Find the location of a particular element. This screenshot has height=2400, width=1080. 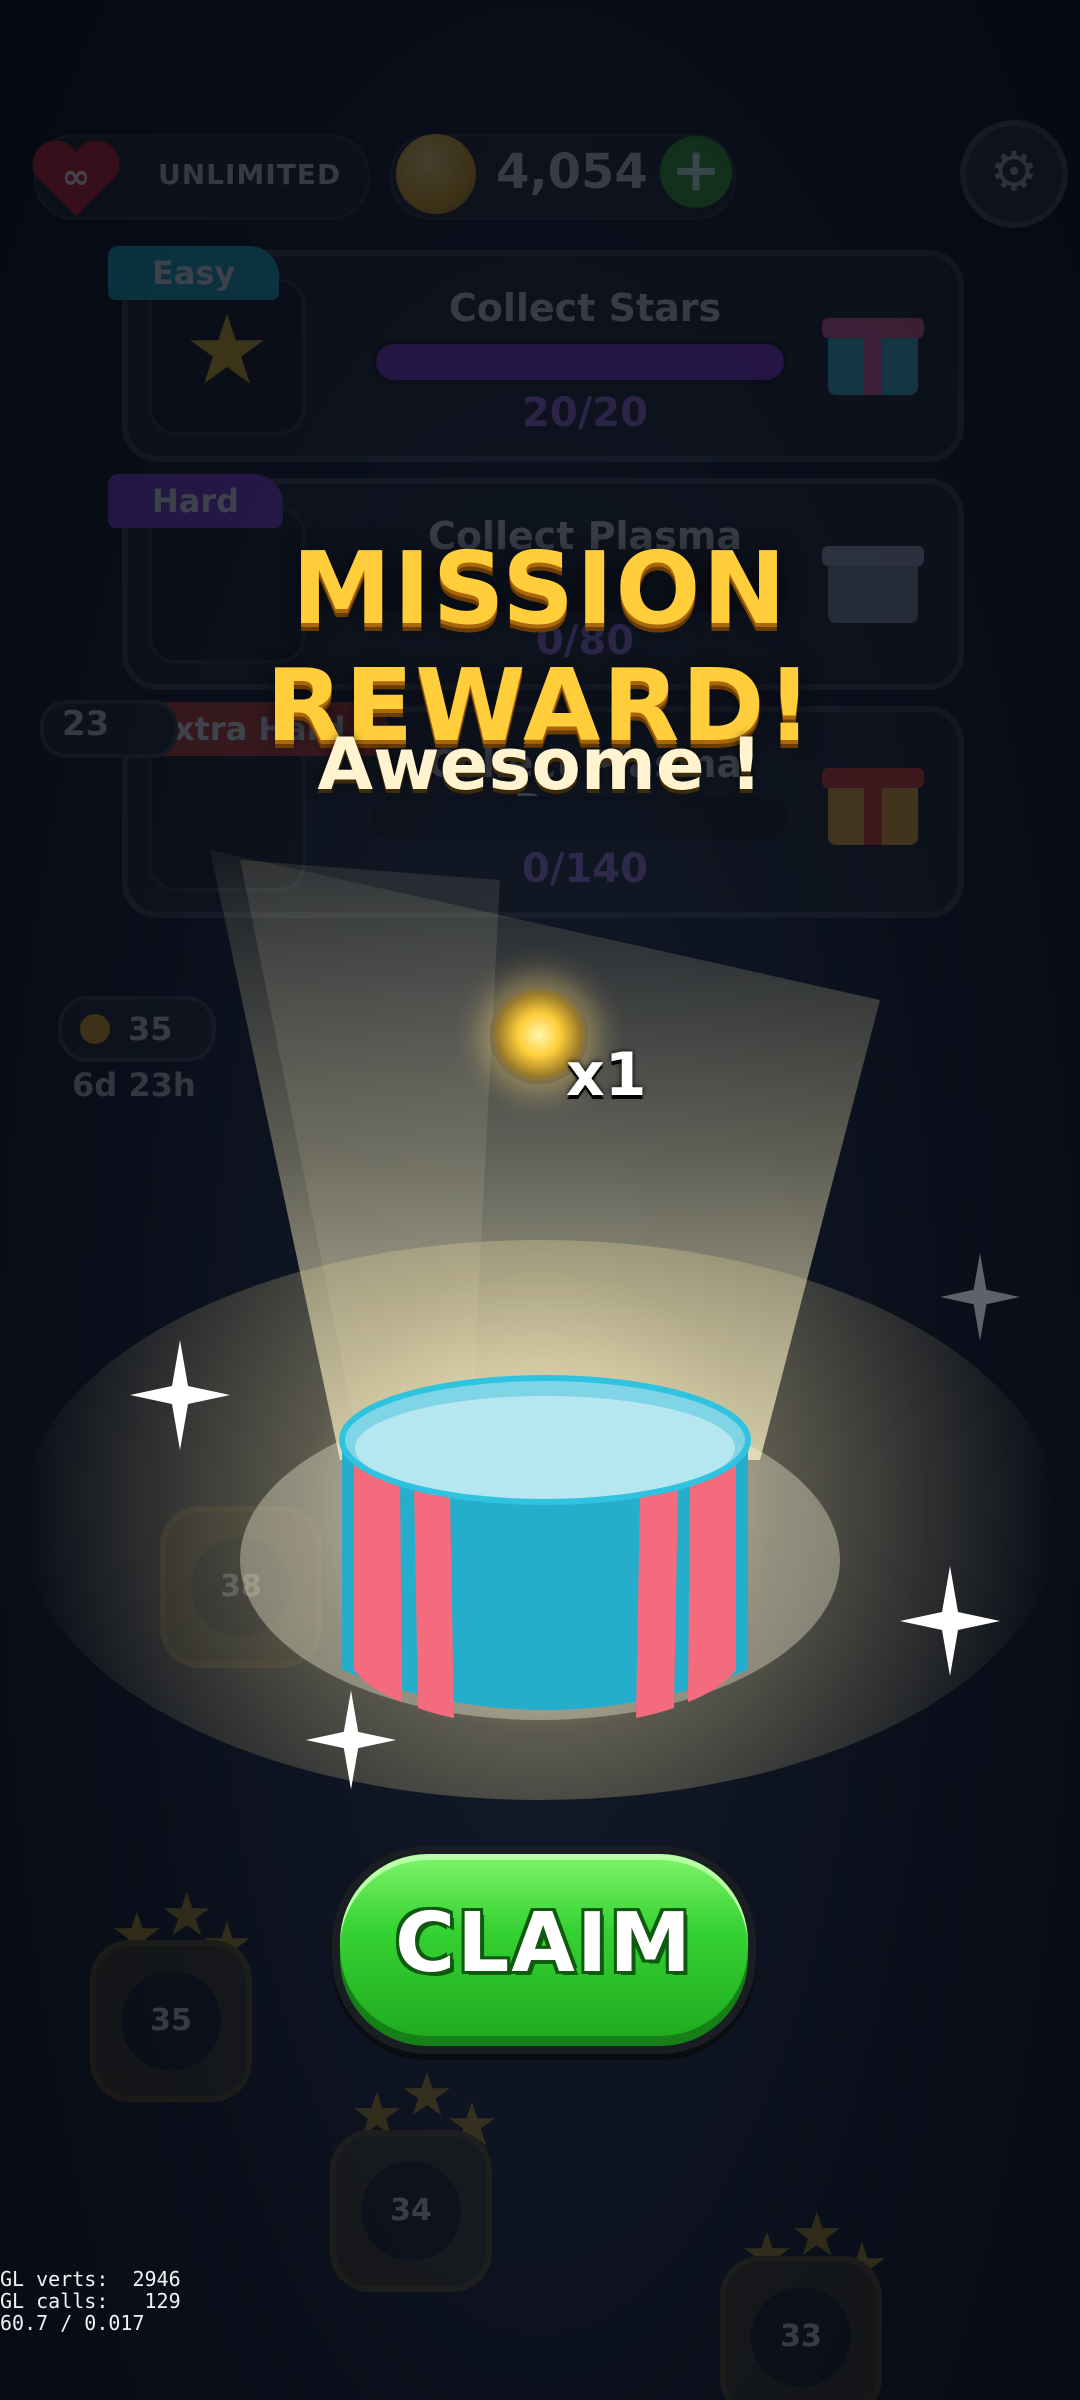

claim-button: CLAIM is located at coordinates (544, 1950).